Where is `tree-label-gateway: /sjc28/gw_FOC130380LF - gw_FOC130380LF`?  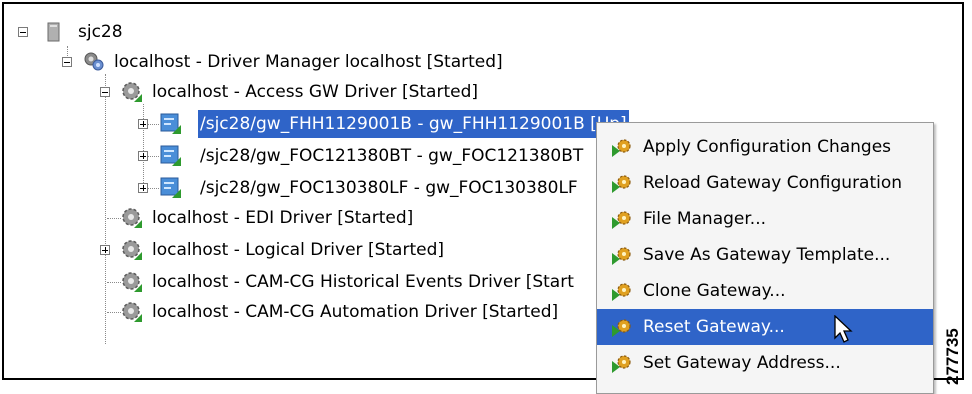 tree-label-gateway: /sjc28/gw_FOC130380LF - gw_FOC130380LF is located at coordinates (389, 188).